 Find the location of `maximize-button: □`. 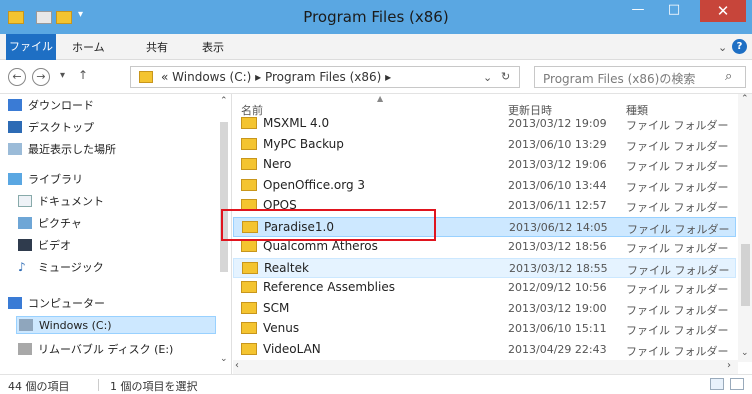

maximize-button: □ is located at coordinates (674, 11).